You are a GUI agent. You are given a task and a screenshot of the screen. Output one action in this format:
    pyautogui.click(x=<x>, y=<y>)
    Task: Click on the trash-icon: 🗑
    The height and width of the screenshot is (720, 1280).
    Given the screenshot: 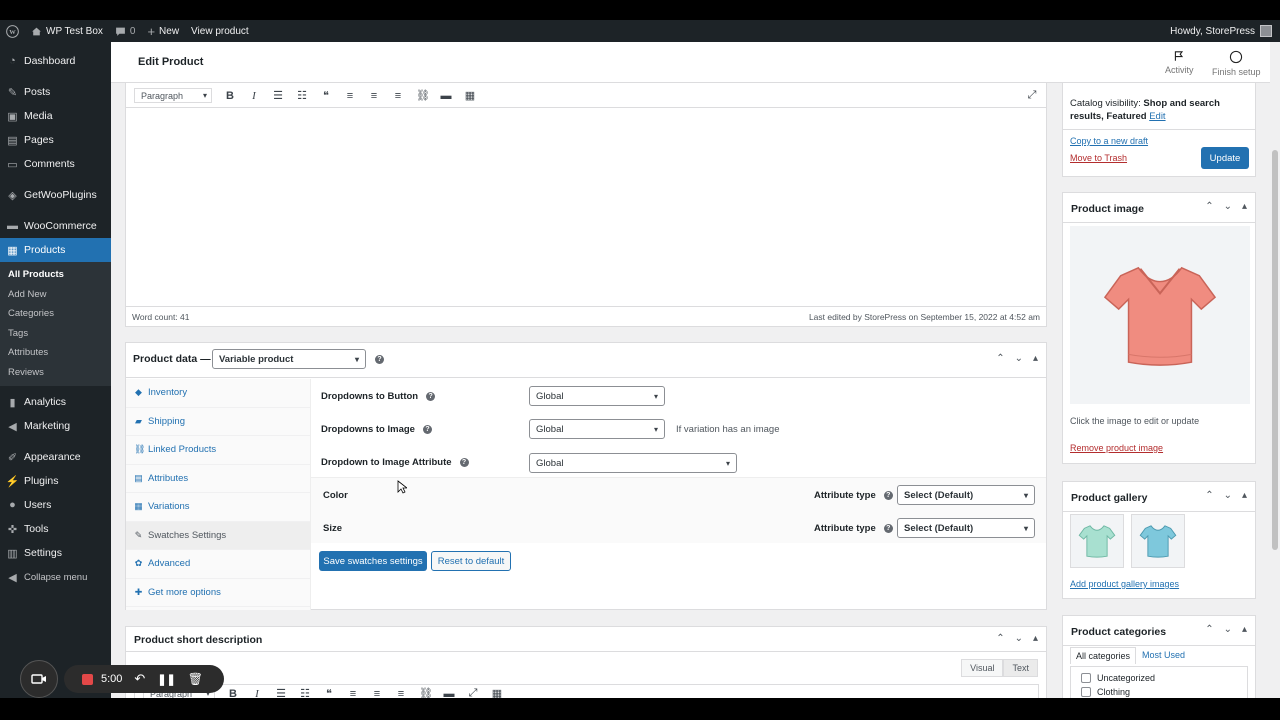 What is the action you would take?
    pyautogui.click(x=195, y=679)
    